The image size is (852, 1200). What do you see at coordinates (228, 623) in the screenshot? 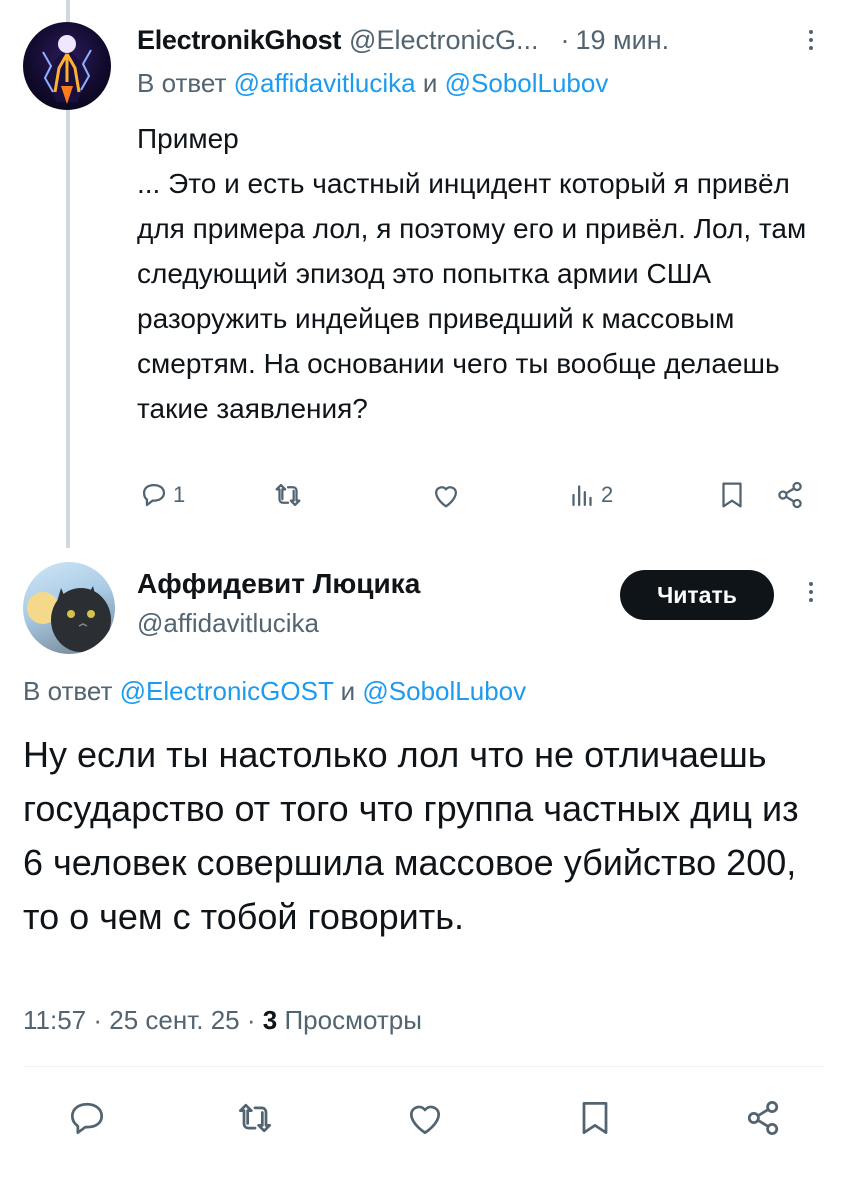
I see `handle: @affidavitlucika` at bounding box center [228, 623].